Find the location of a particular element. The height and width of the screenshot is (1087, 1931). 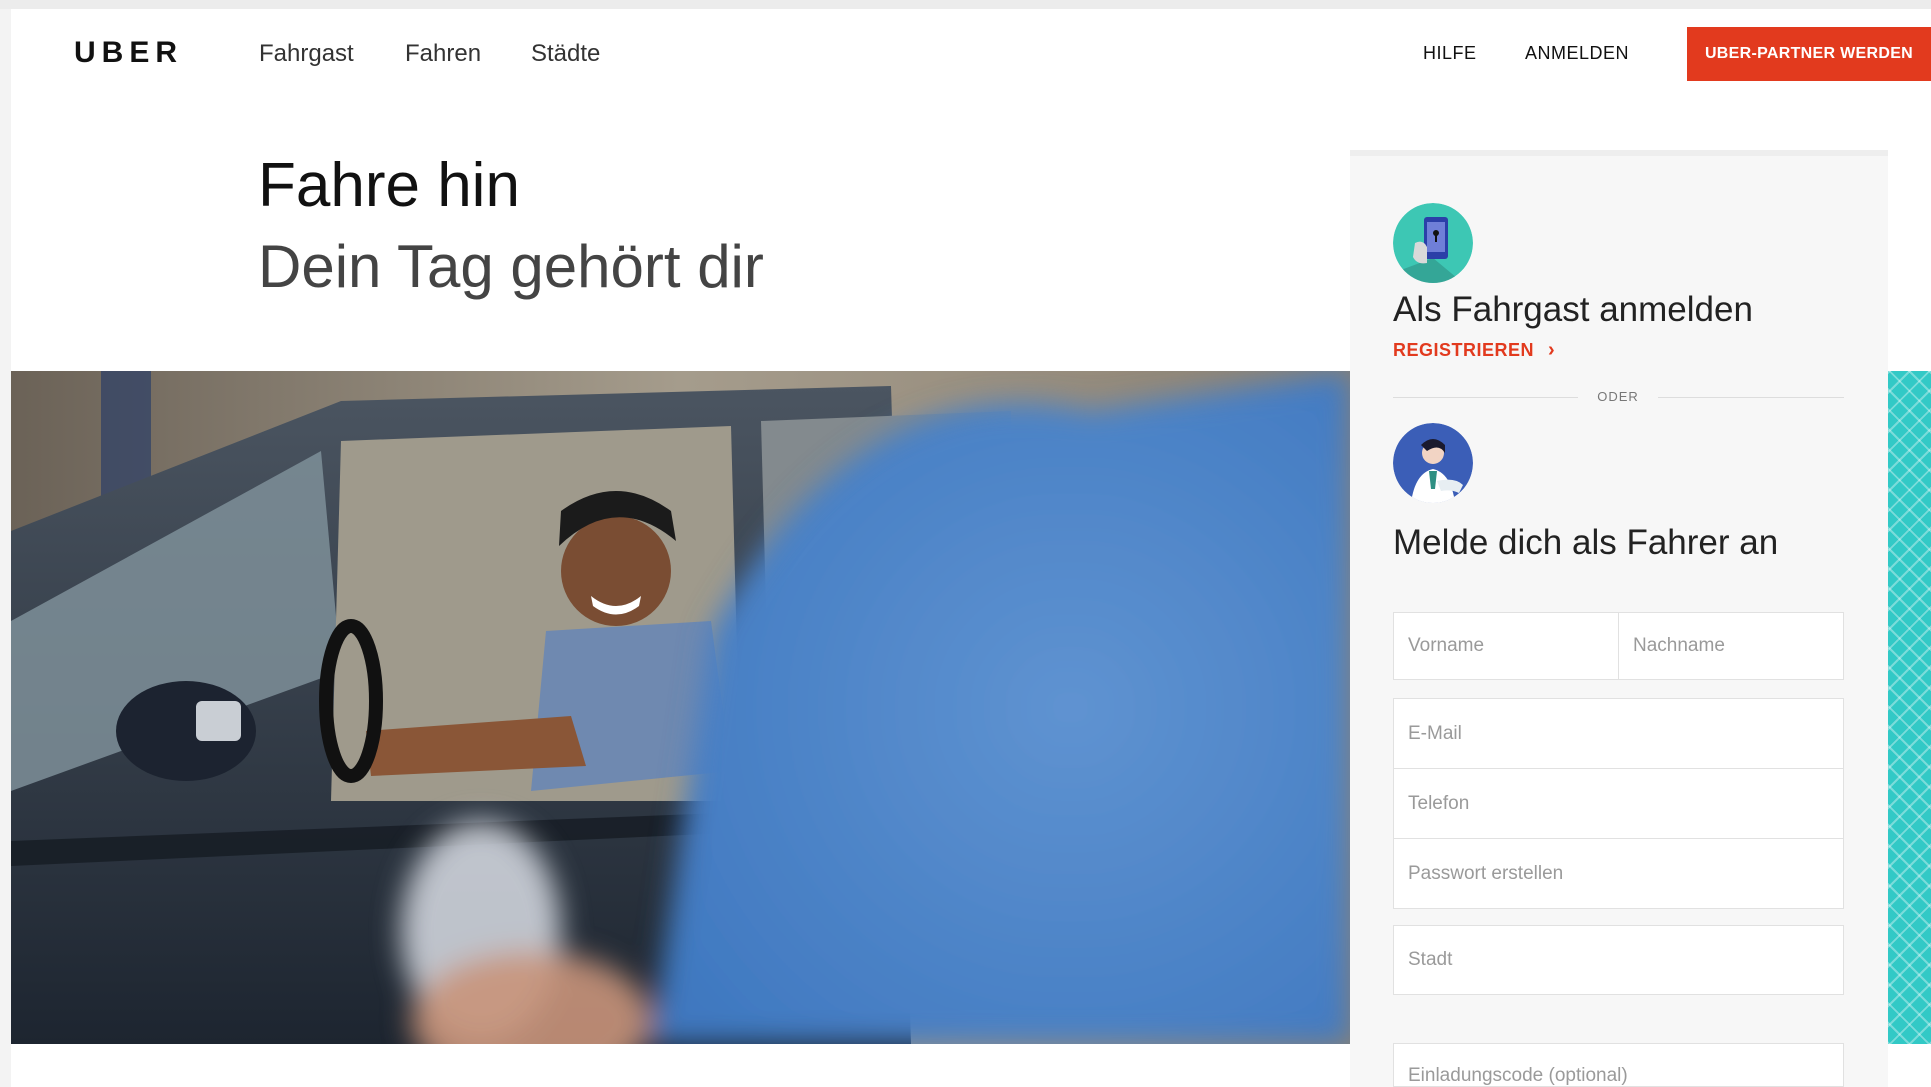

hero-subtitle: Dein Tag gehört dir is located at coordinates (511, 266).